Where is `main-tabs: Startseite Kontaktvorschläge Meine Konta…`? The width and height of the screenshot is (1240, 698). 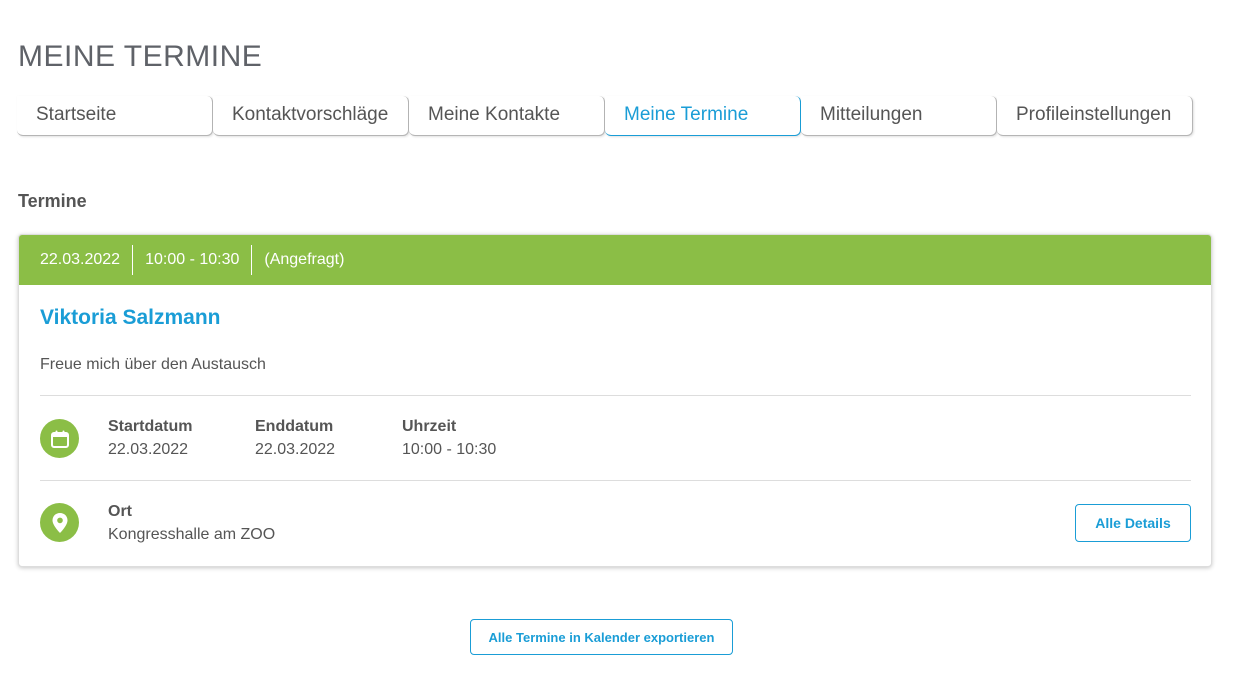 main-tabs: Startseite Kontaktvorschläge Meine Konta… is located at coordinates (605, 116).